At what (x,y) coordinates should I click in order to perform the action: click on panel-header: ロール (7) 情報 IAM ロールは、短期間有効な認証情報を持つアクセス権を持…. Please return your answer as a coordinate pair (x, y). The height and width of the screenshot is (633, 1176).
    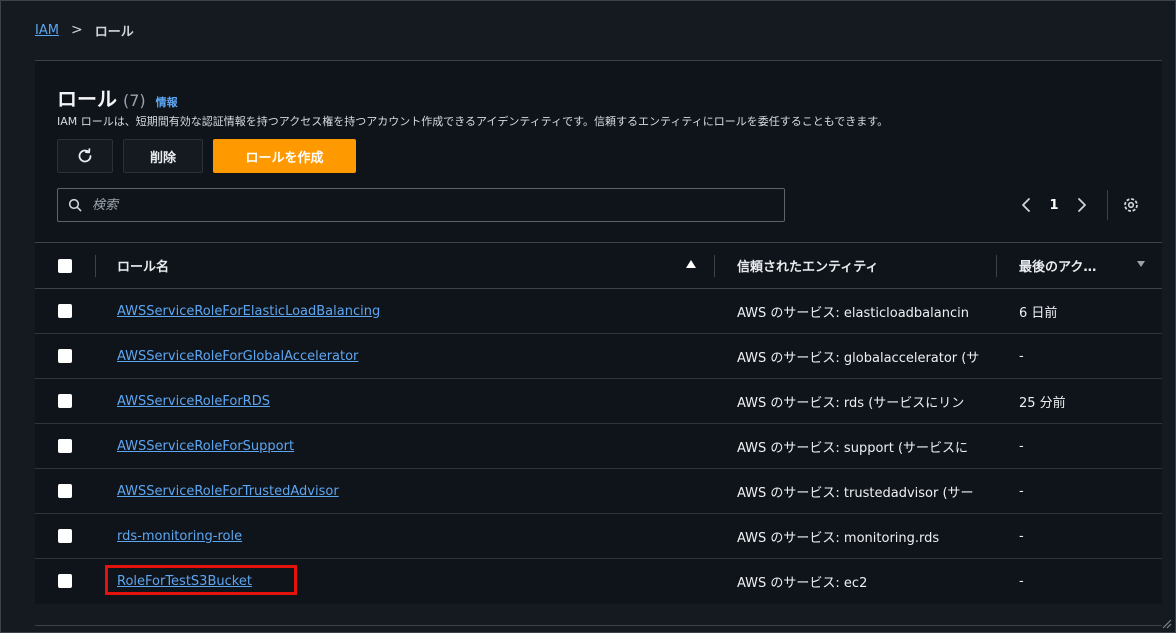
    Looking at the image, I should click on (599, 106).